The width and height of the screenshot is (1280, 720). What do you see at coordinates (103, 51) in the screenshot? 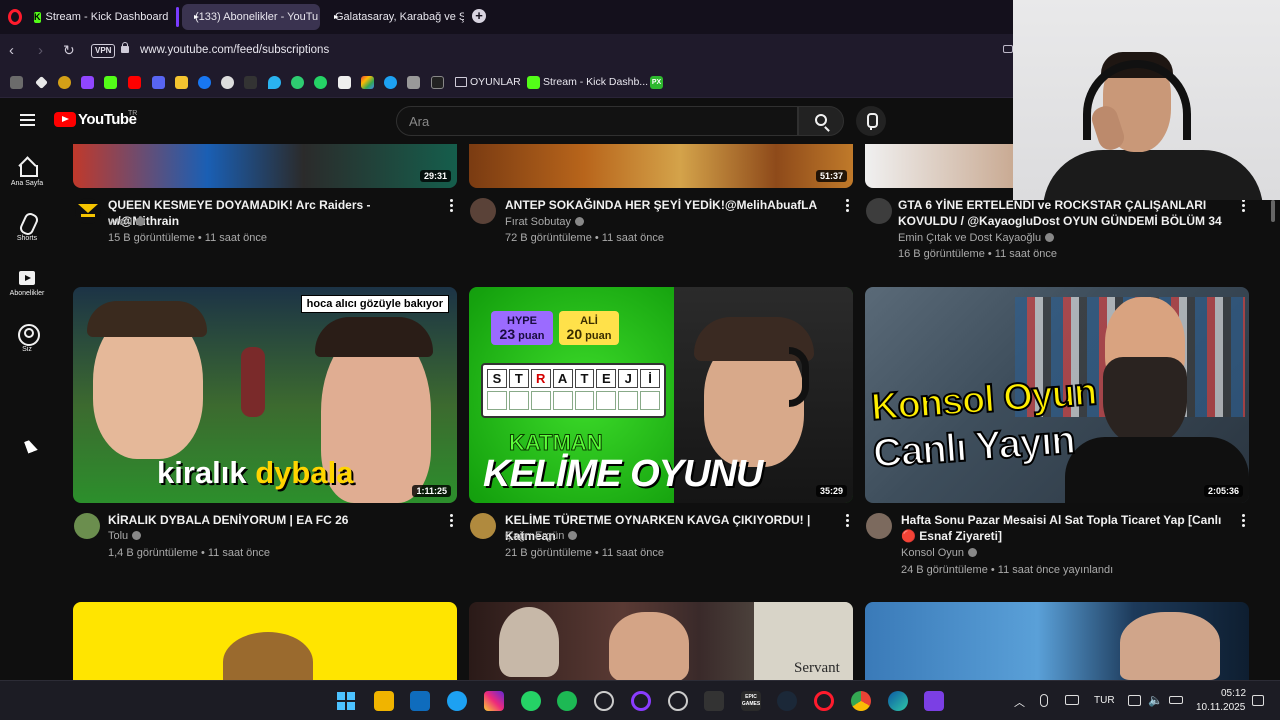
I see `vpn-badge: VPN` at bounding box center [103, 51].